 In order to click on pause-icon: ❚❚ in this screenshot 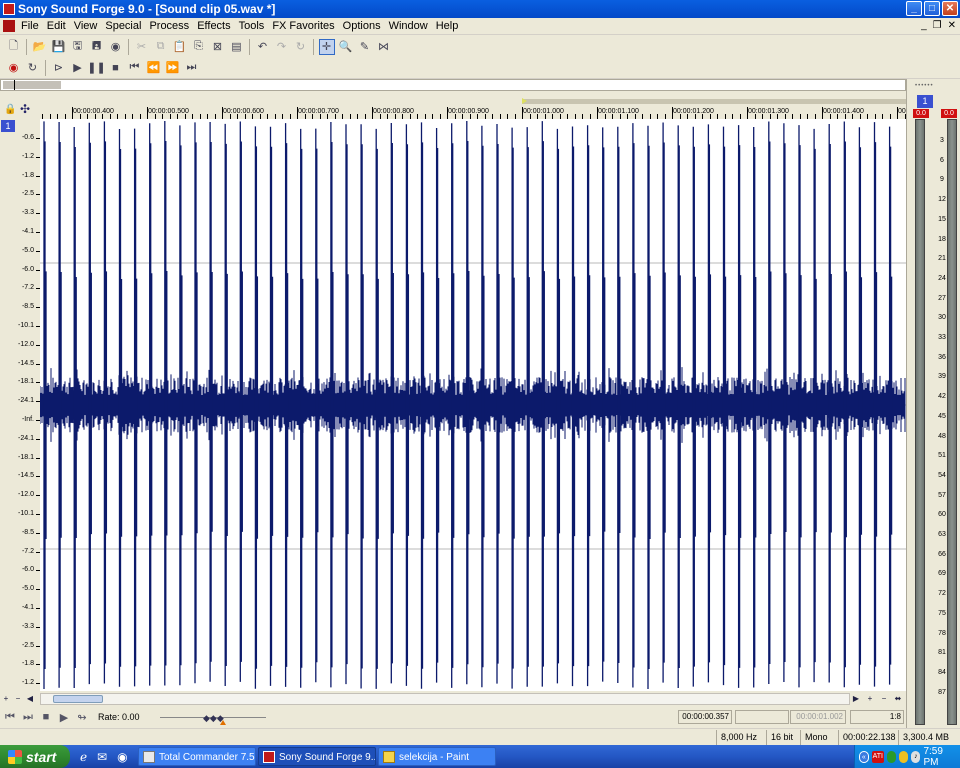, I will do `click(96, 68)`.